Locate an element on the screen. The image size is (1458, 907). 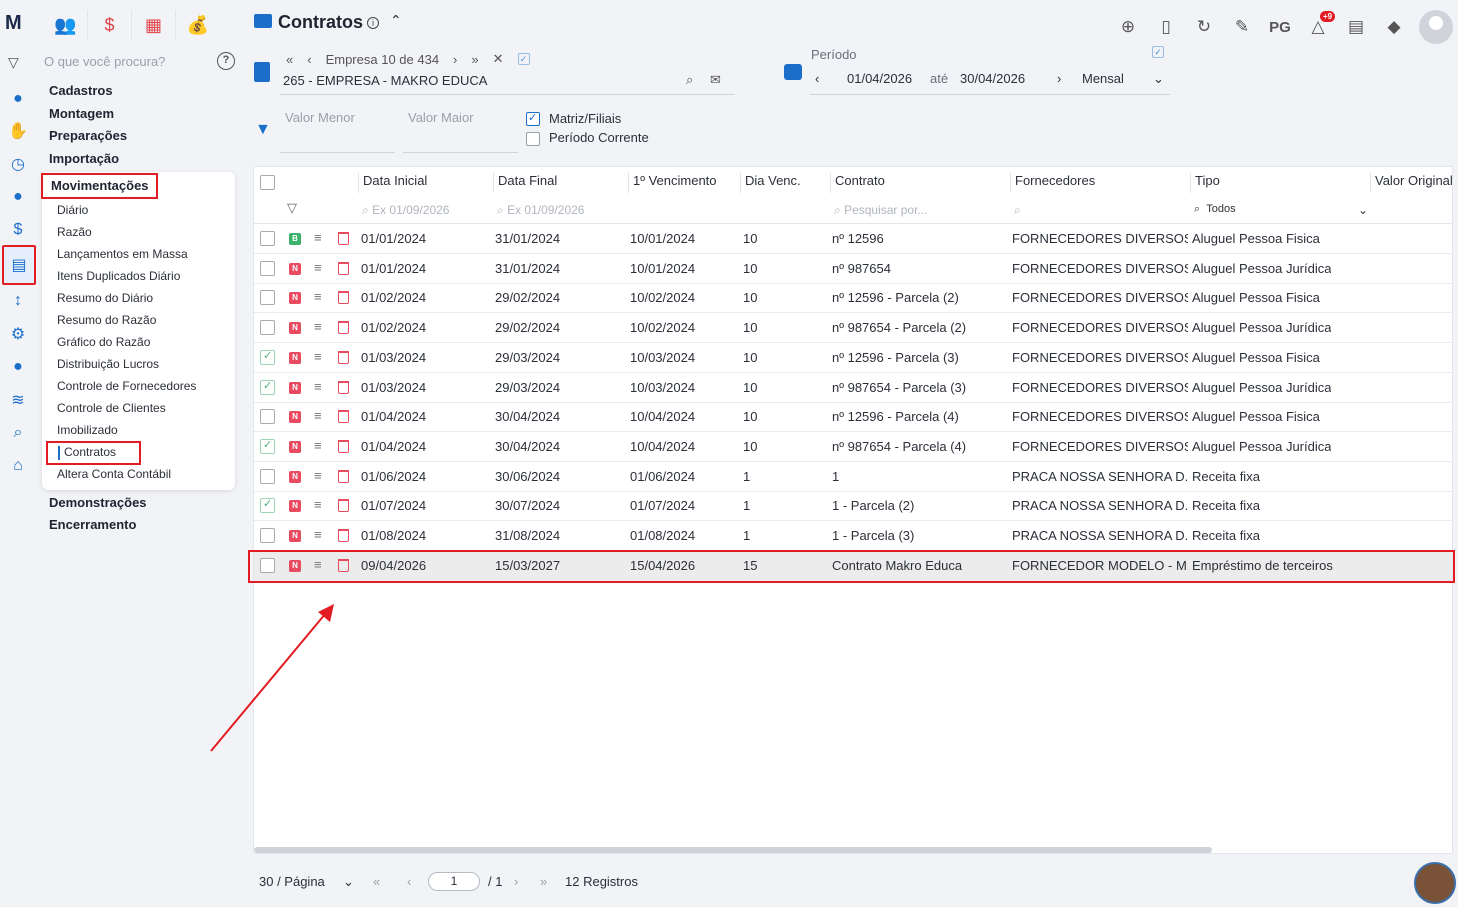
page-total: / 1 is located at coordinates (495, 881).